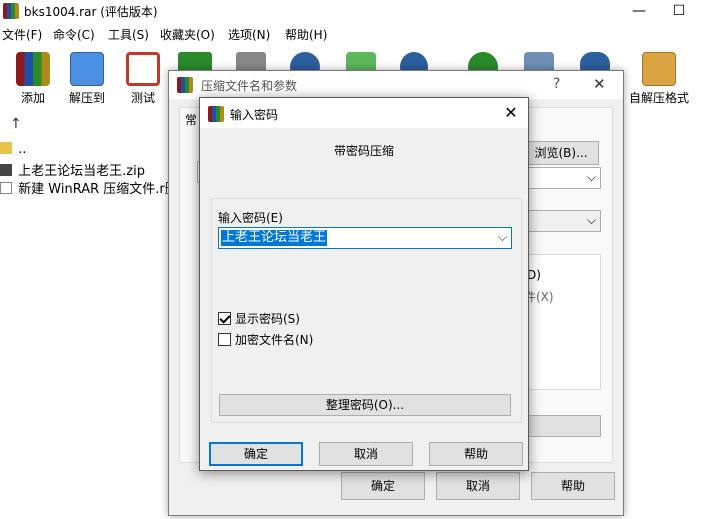 This screenshot has height=519, width=714. I want to click on menu-file: 文件(F), so click(22, 34).